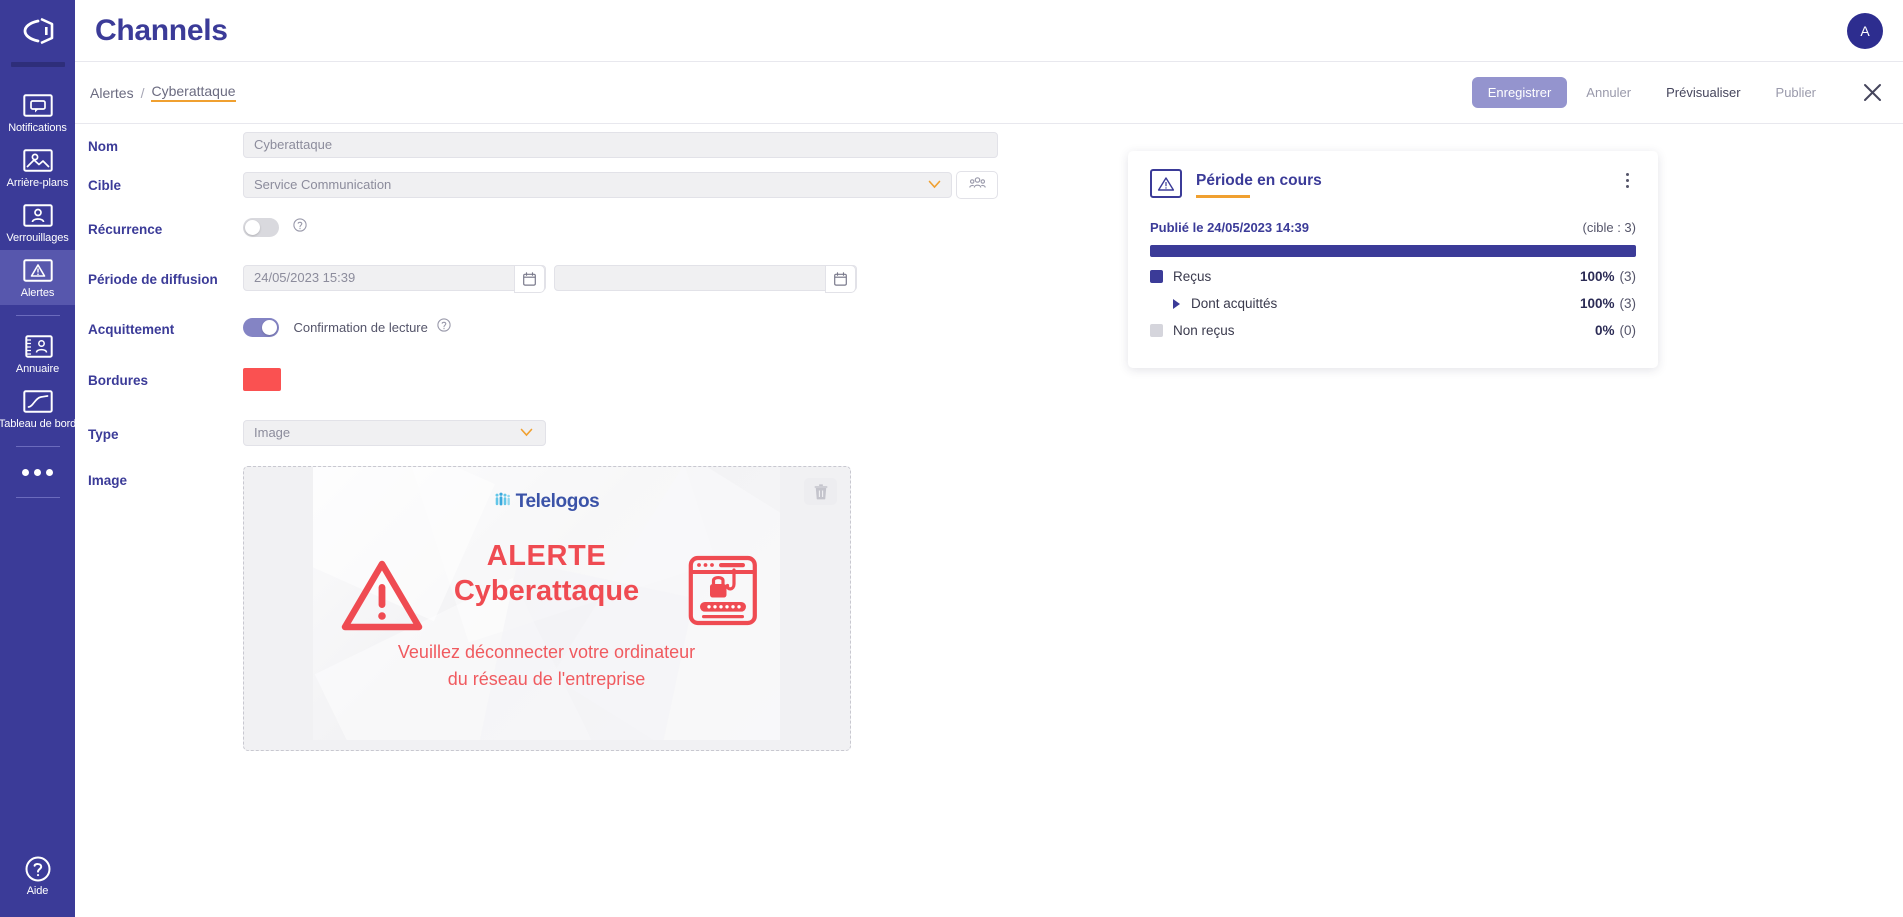 The image size is (1903, 917). Describe the element at coordinates (1393, 227) in the screenshot. I see `published-row: Publié le 24/05/2023 14:39 (cible : 3)` at that location.